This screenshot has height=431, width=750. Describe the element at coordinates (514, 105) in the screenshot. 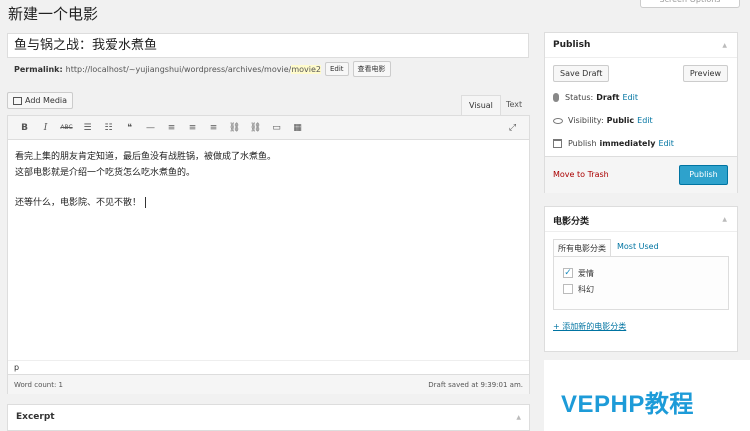

I see `tab-text: Text` at that location.